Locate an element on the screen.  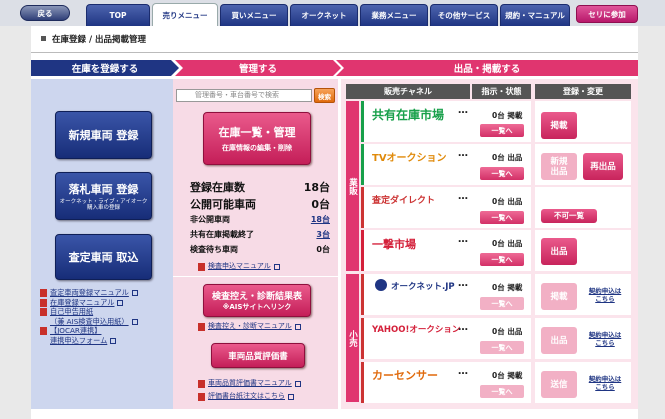
section-register-header: 在庫を登録する is located at coordinates (105, 68).